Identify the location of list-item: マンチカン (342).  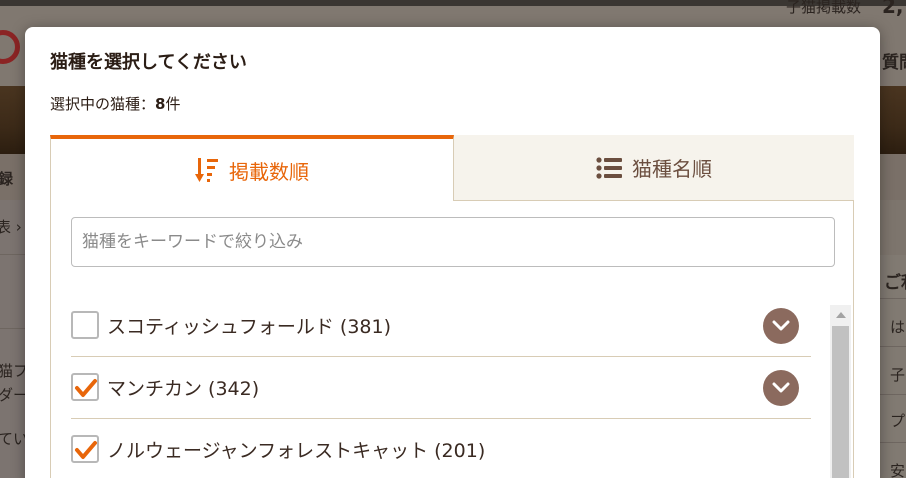
(441, 388).